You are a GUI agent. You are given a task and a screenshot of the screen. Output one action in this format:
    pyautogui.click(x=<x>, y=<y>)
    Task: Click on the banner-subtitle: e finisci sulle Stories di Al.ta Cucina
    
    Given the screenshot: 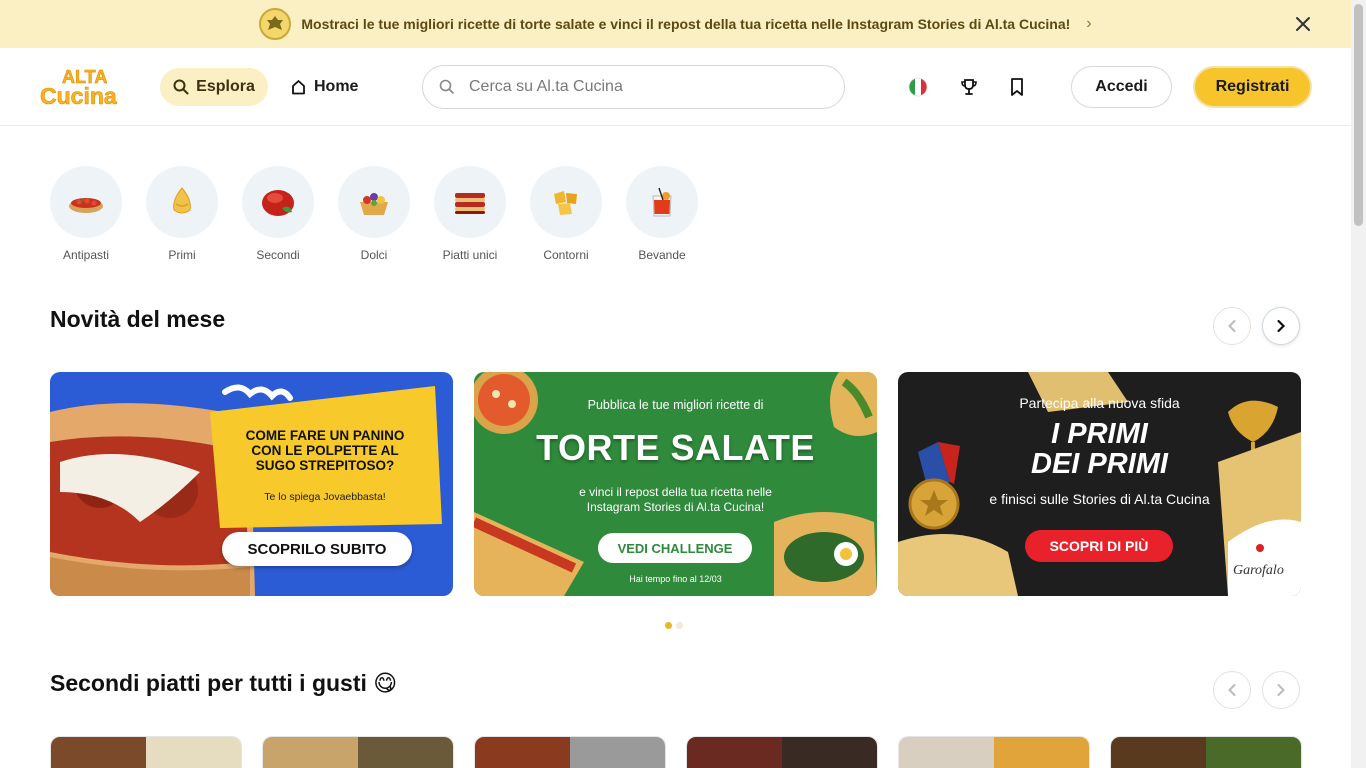 What is the action you would take?
    pyautogui.click(x=1099, y=499)
    